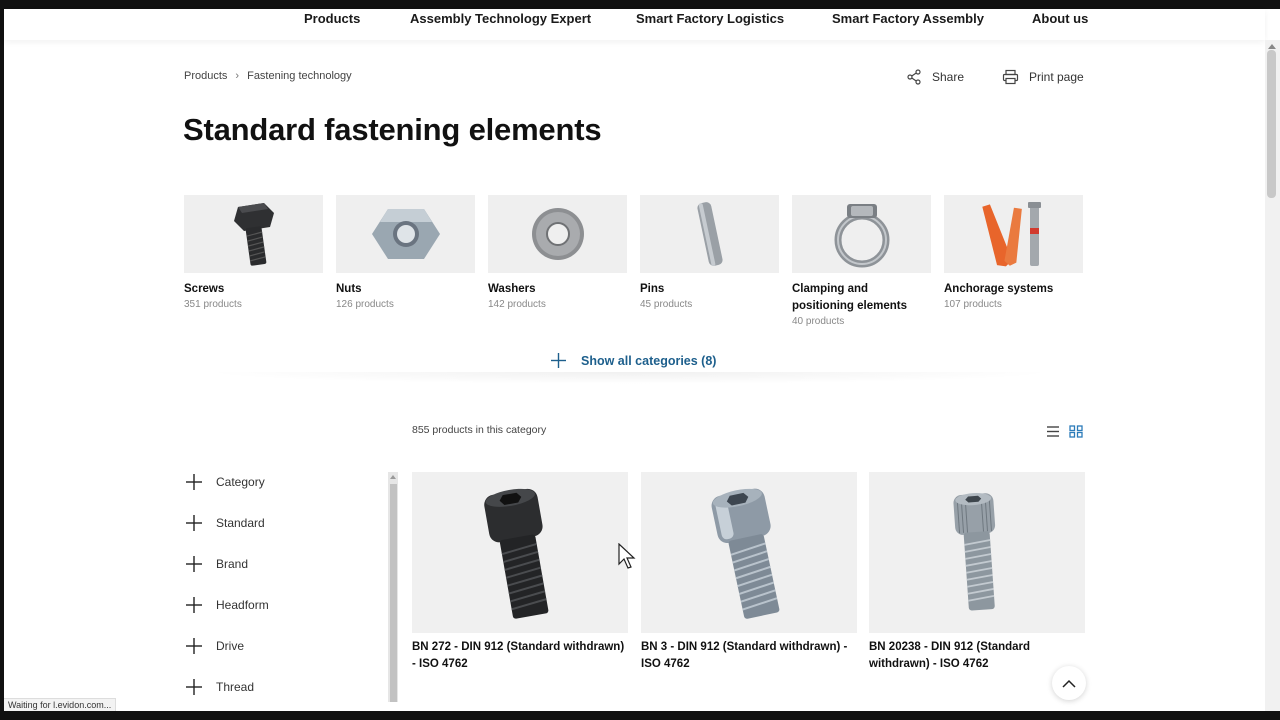 This screenshot has width=1280, height=720. Describe the element at coordinates (1010, 77) in the screenshot. I see `printer-icon` at that location.